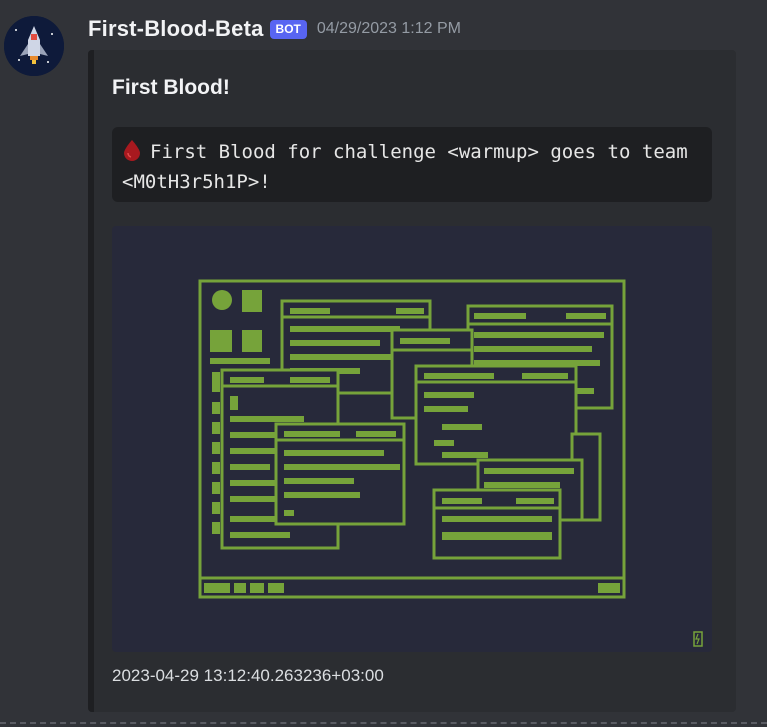 Image resolution: width=767 pixels, height=727 pixels. I want to click on battery-icon, so click(698, 639).